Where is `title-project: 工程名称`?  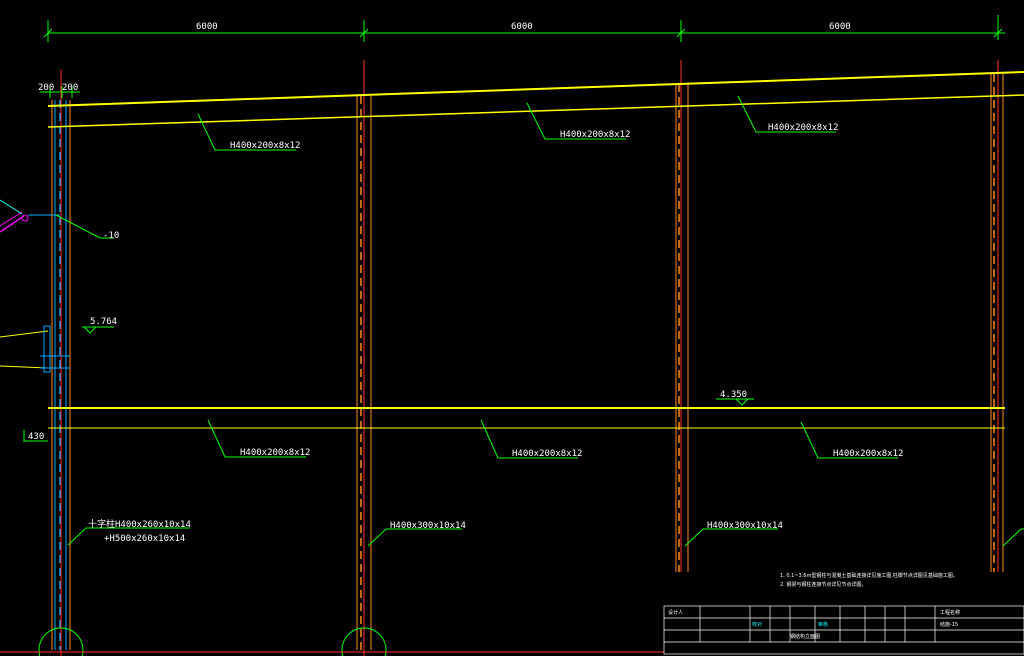
title-project: 工程名称 is located at coordinates (950, 612).